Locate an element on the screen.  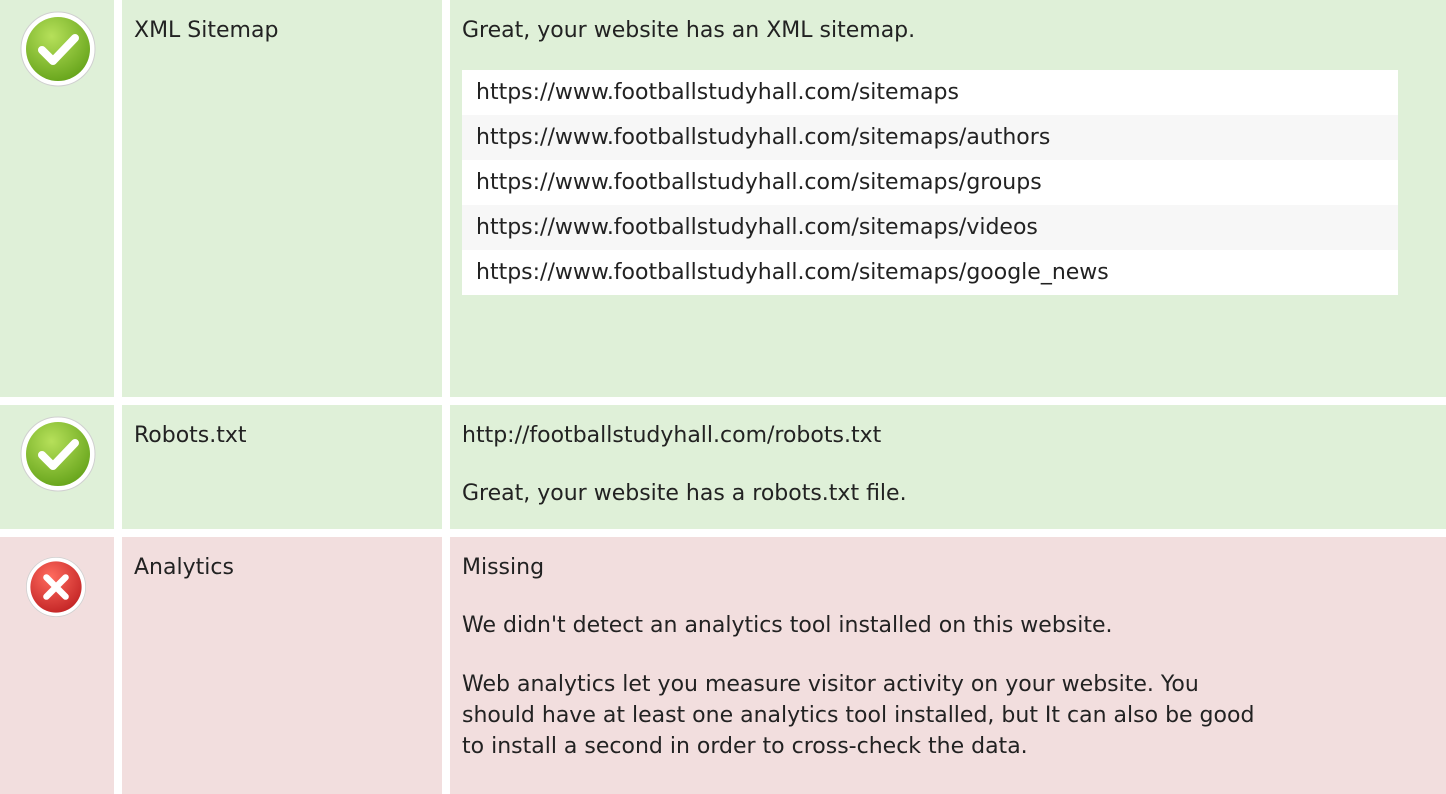
cross-icon is located at coordinates (56, 587).